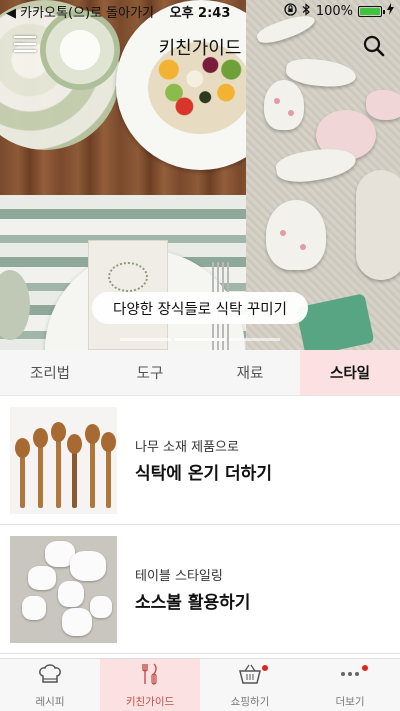  I want to click on tabbar-shopping: 쇼핑하기, so click(250, 685).